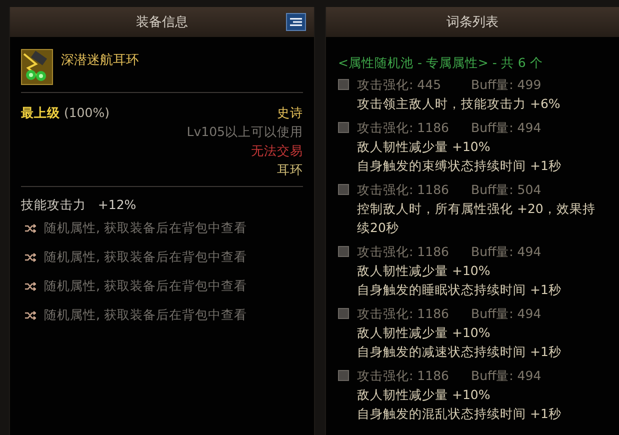 This screenshot has height=435, width=619. What do you see at coordinates (459, 290) in the screenshot?
I see `effect-text: 自身触发的睡眠状态持续时间 +1秒` at bounding box center [459, 290].